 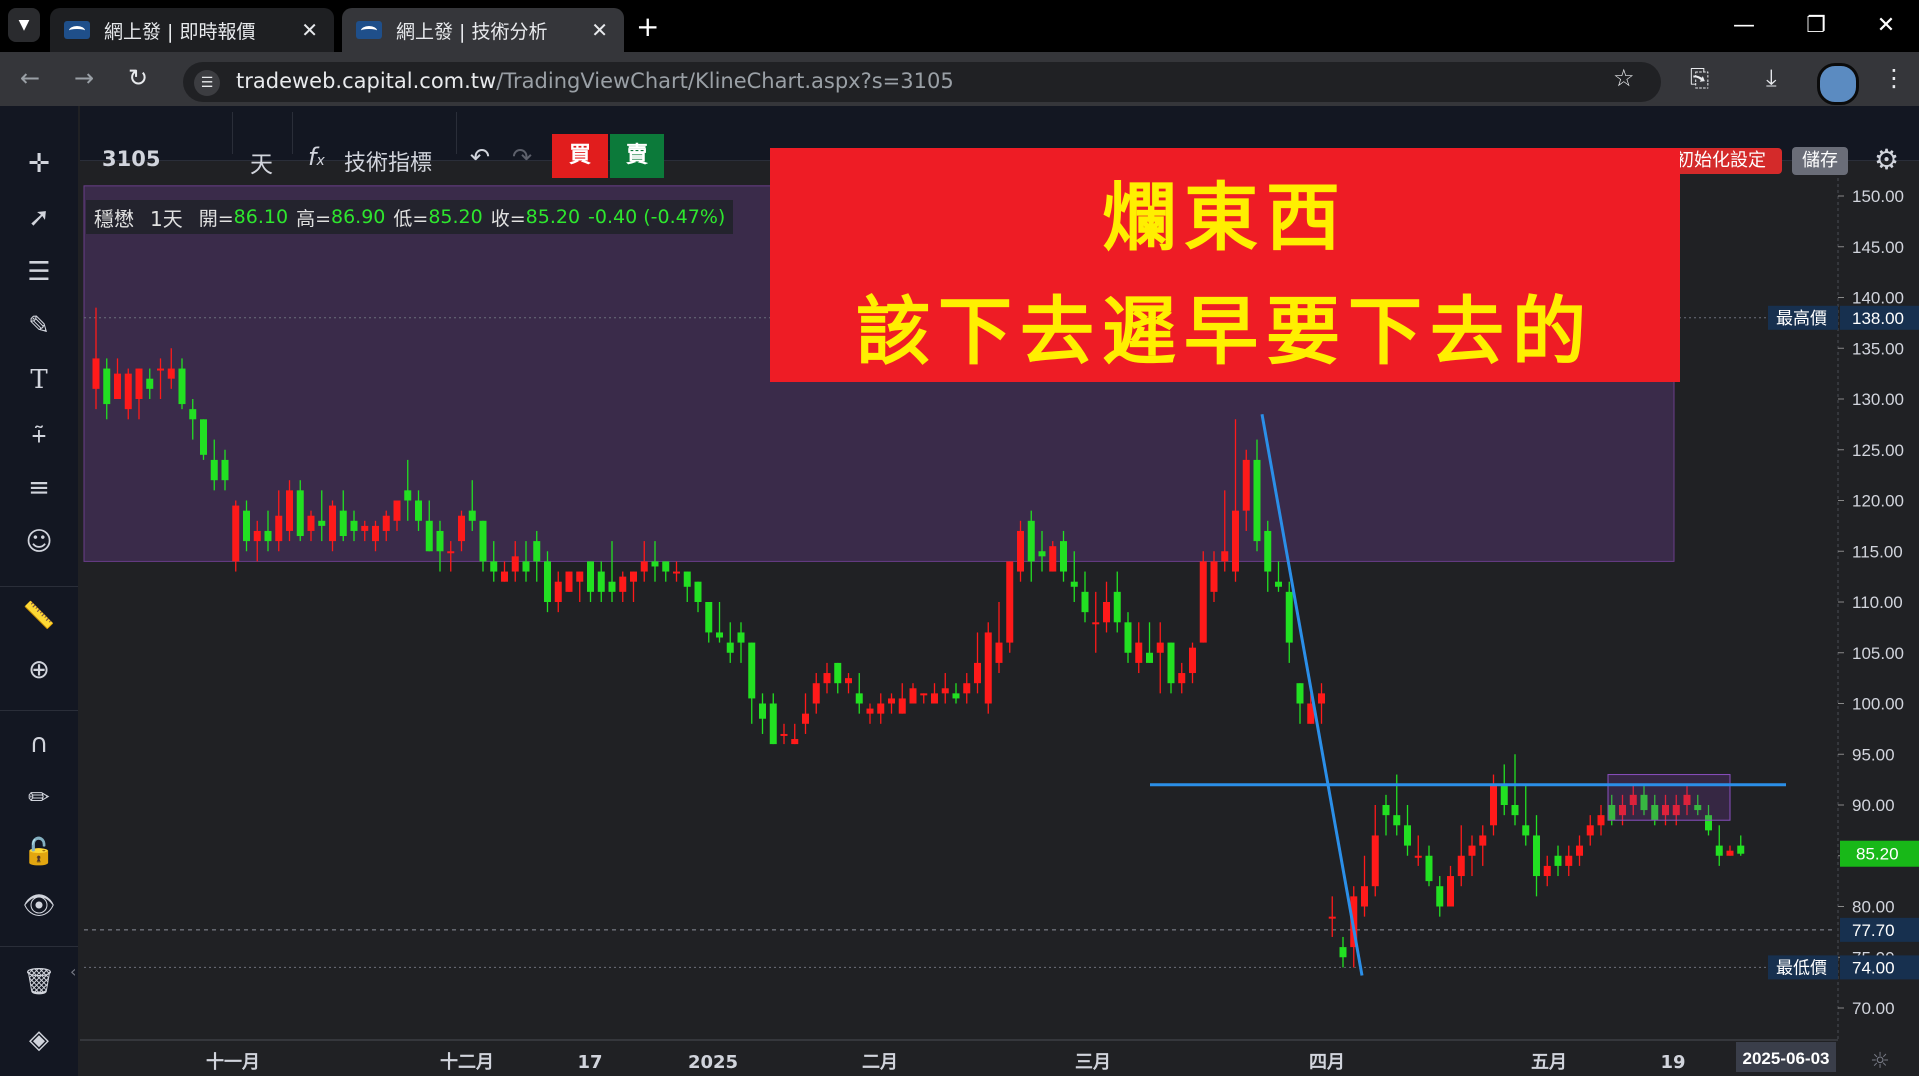 I want to click on time-tick-label: 四月, so click(x=1327, y=1062).